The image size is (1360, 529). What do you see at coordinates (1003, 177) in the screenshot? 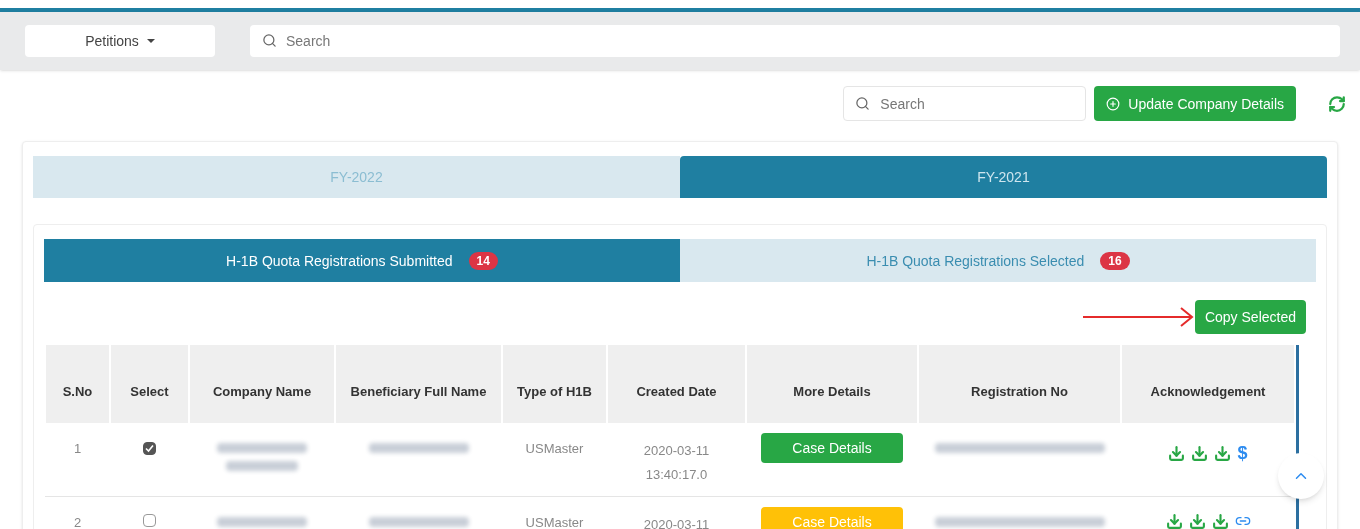
I see `year-tab: FY-2021` at bounding box center [1003, 177].